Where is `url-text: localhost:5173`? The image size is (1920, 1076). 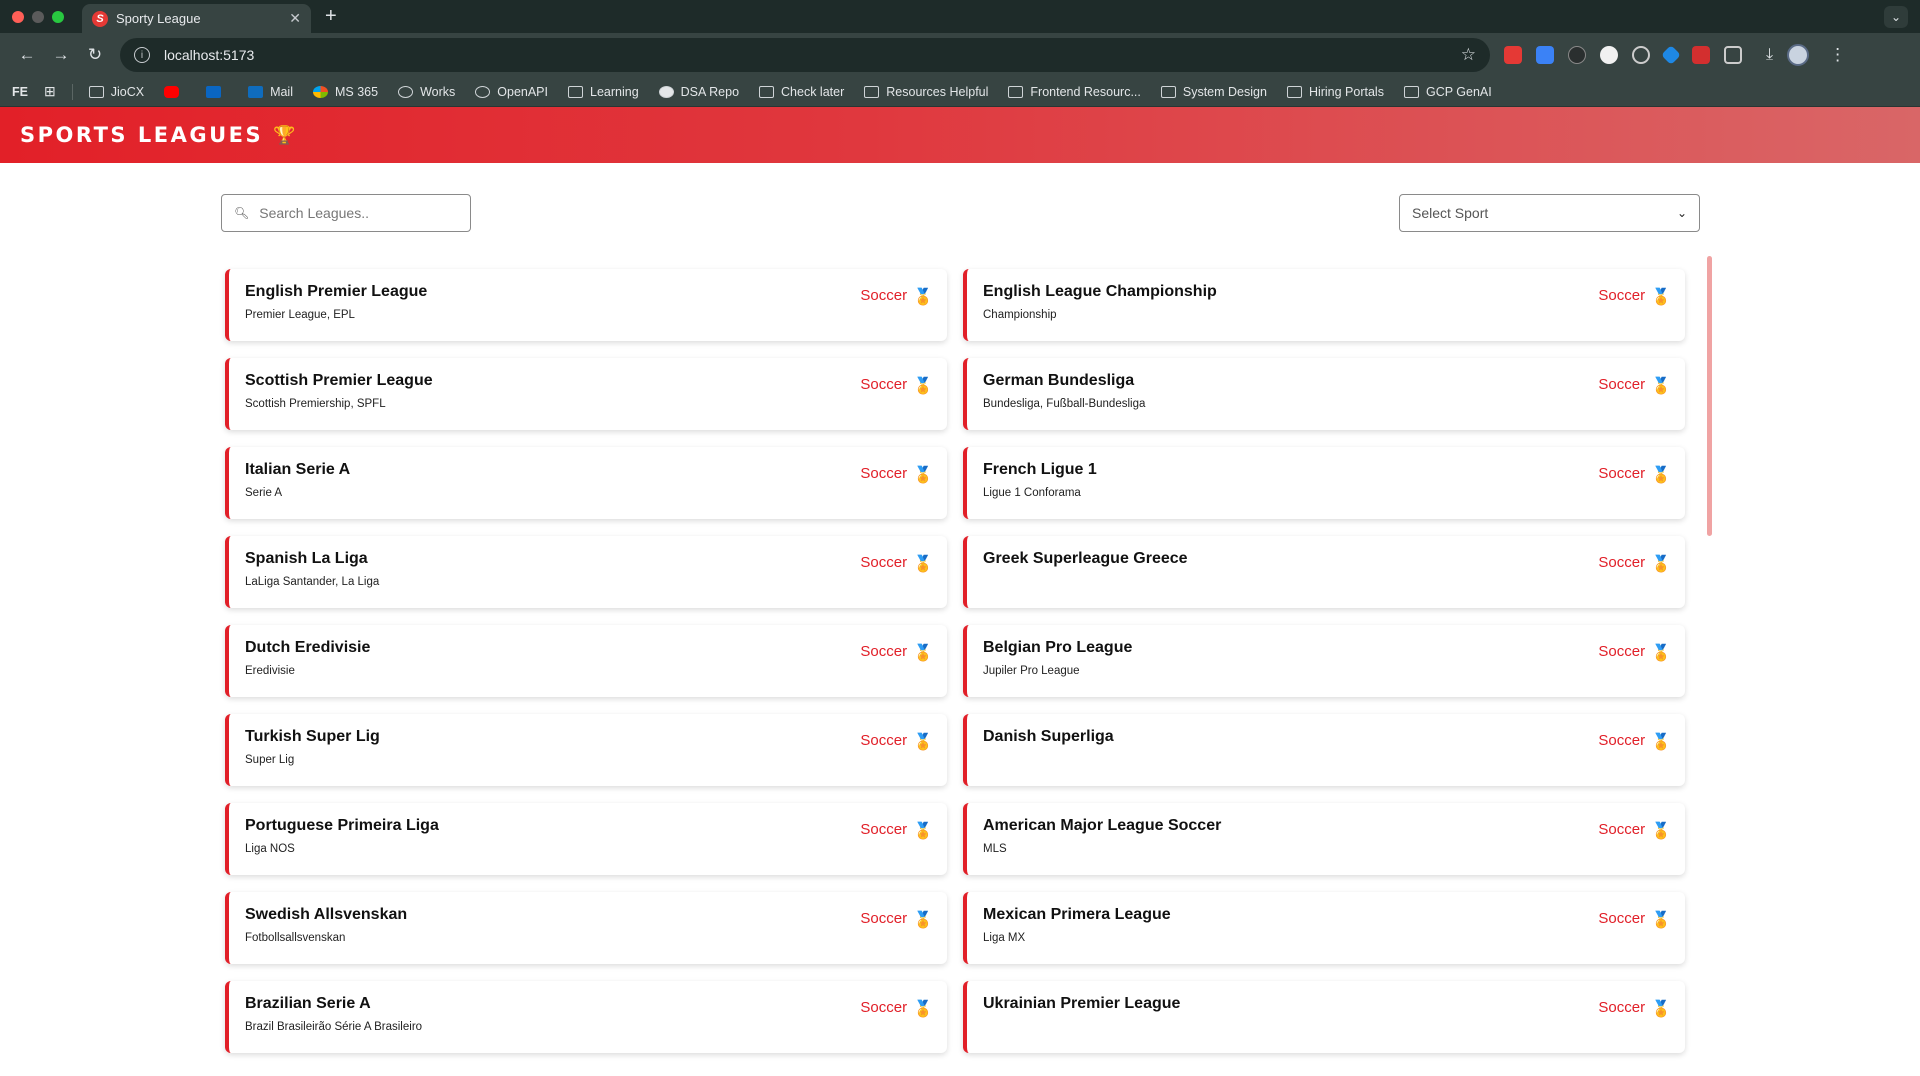
url-text: localhost:5173 is located at coordinates (812, 55).